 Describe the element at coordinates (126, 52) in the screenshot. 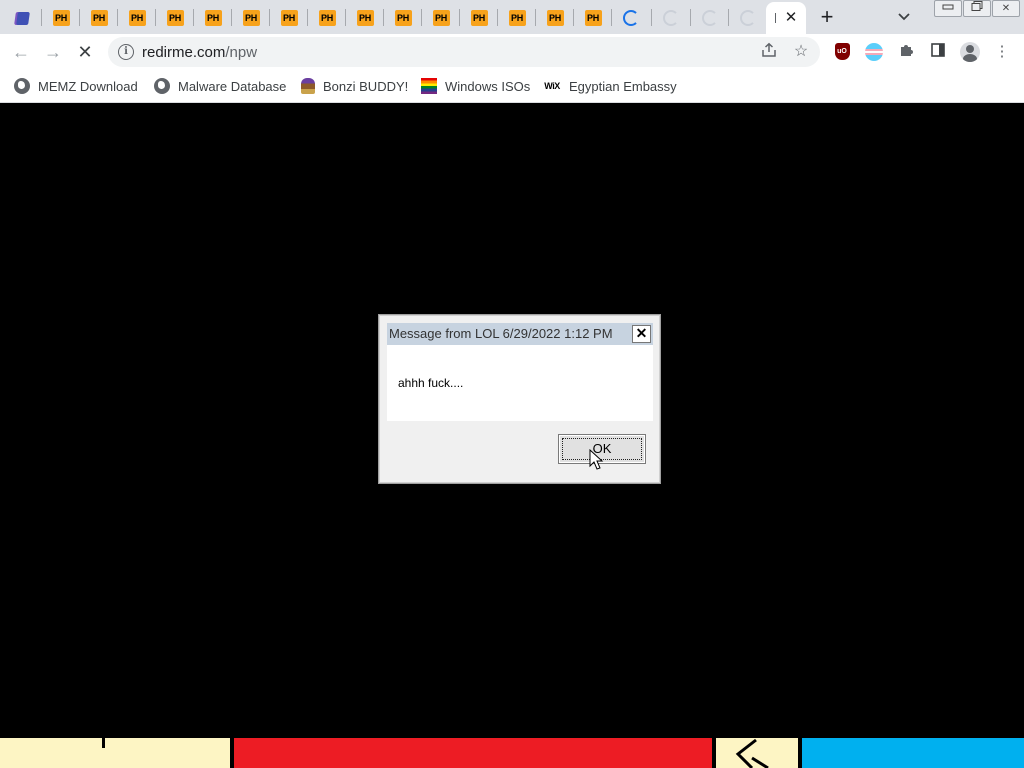

I see `site-info-icon: i` at that location.